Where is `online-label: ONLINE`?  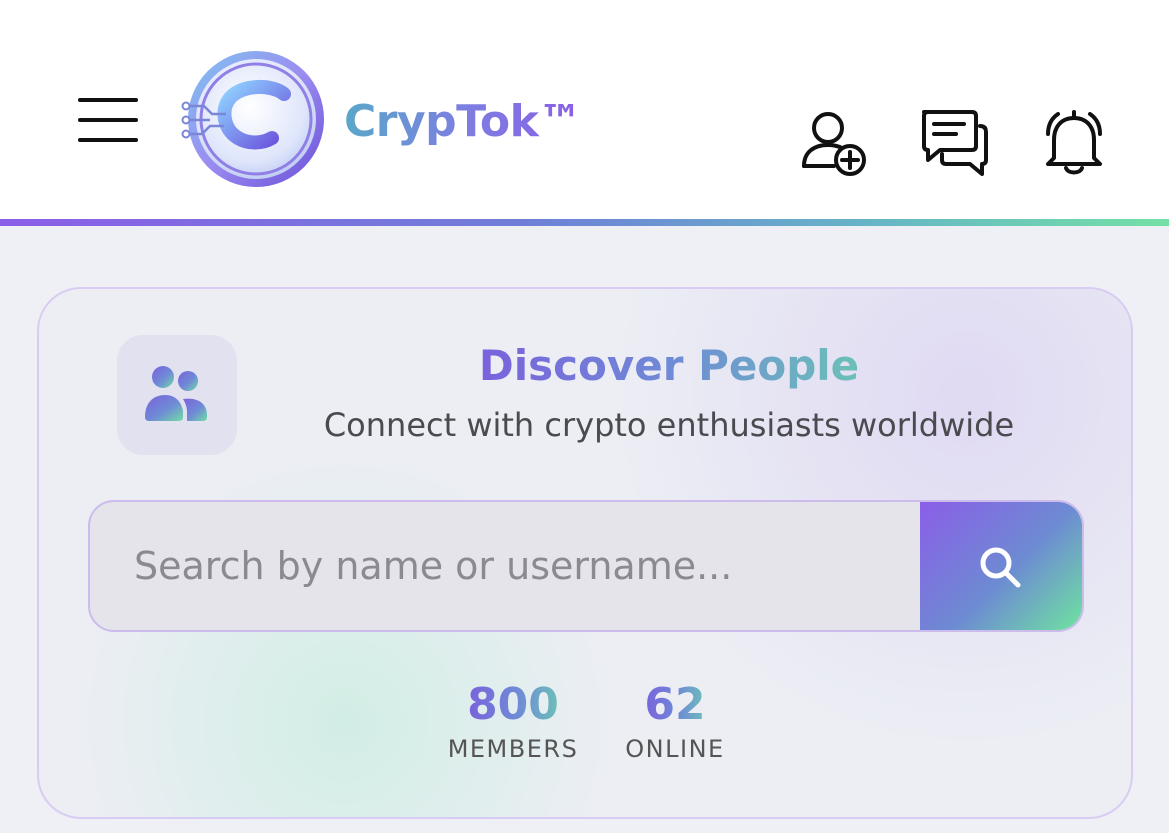
online-label: ONLINE is located at coordinates (675, 749).